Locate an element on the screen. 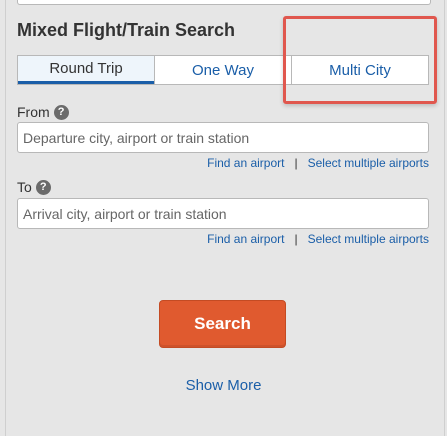 The image size is (447, 436). show-more-link: Show More is located at coordinates (223, 385).